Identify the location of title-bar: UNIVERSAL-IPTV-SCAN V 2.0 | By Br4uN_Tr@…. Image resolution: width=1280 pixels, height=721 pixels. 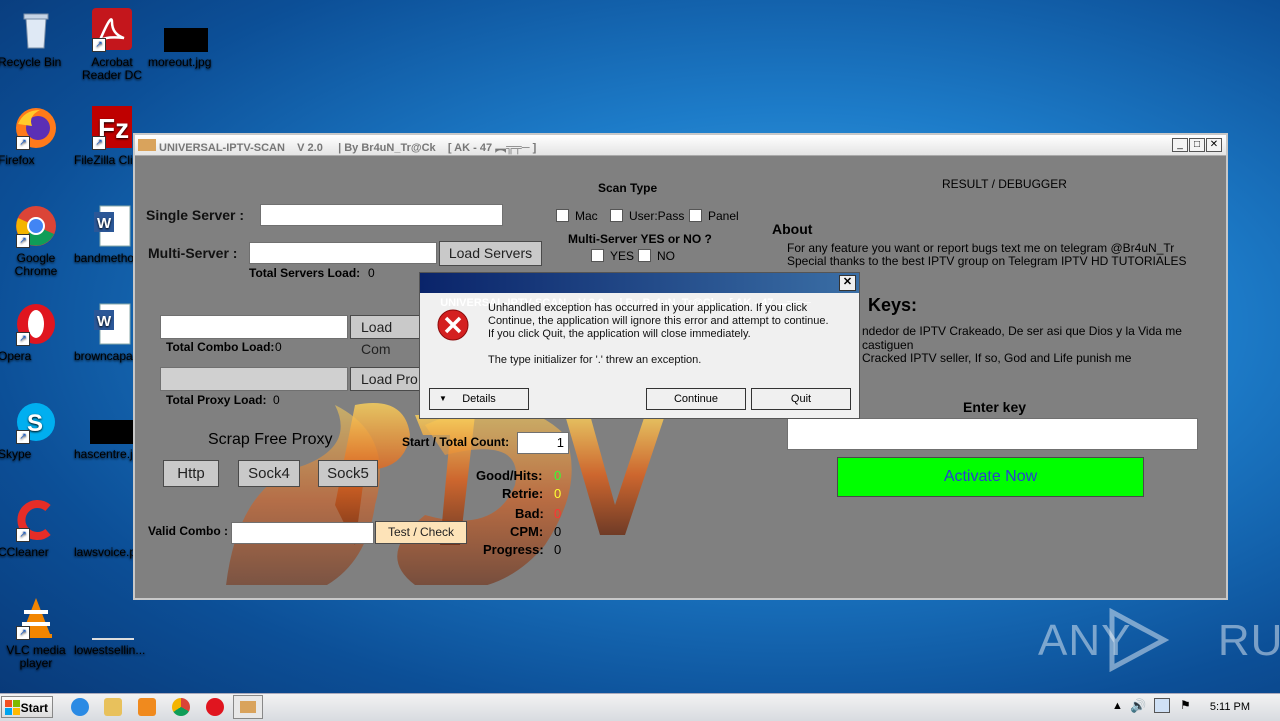
(680, 145).